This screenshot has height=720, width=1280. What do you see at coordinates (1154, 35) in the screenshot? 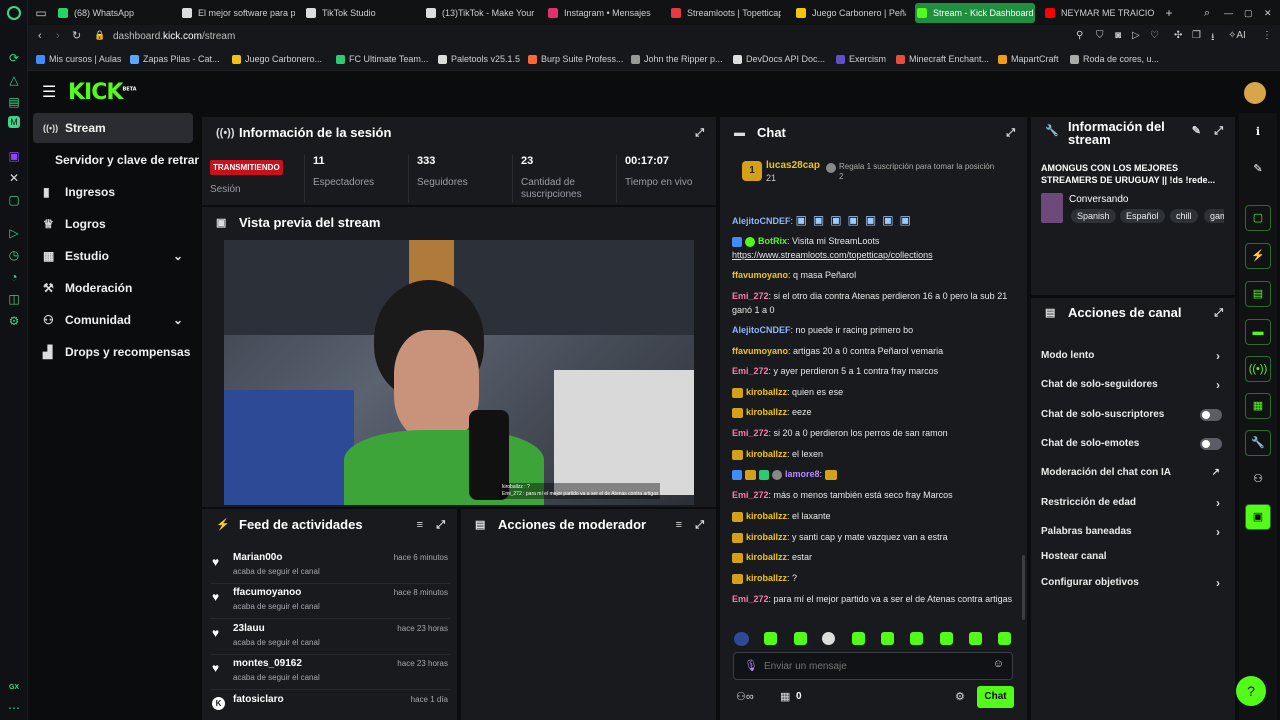
I see `heart-icon: ♡` at bounding box center [1154, 35].